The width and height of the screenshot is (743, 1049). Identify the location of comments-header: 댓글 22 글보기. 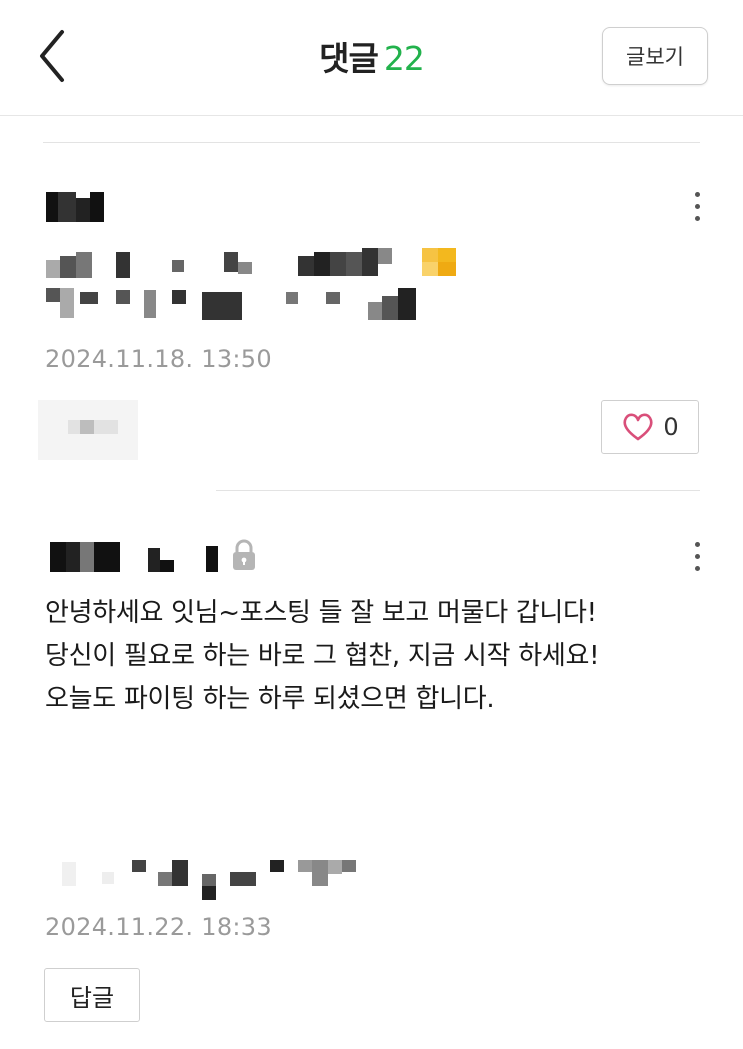
(371, 58).